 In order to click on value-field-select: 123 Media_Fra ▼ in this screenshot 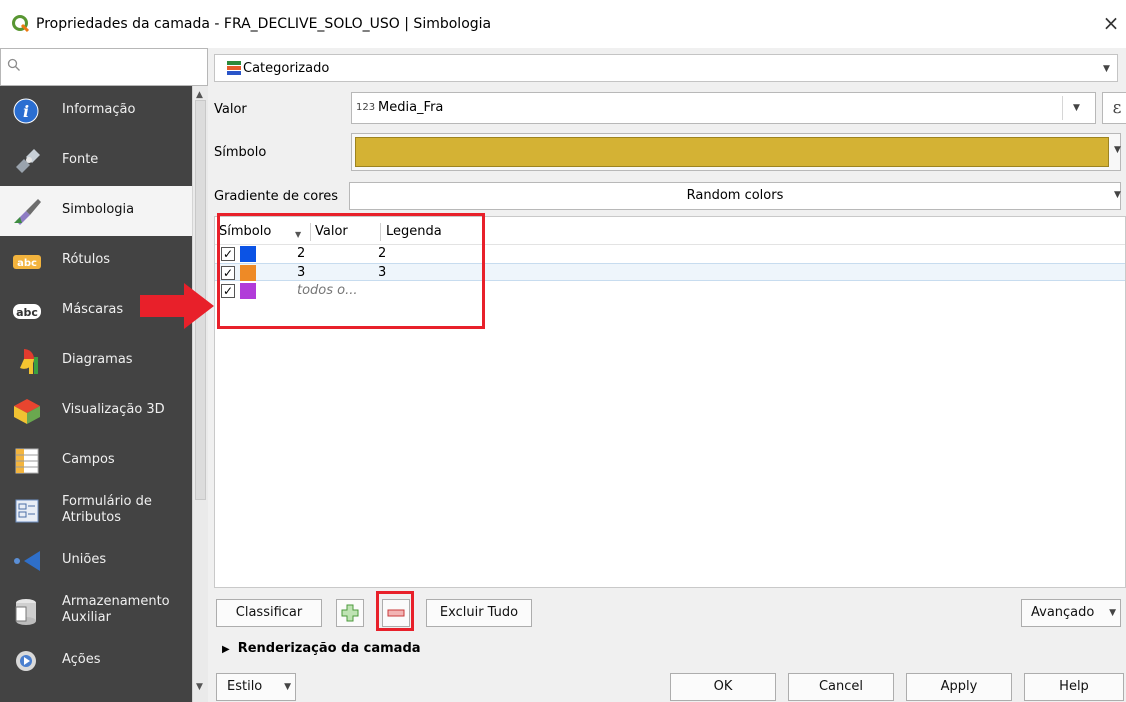, I will do `click(723, 108)`.